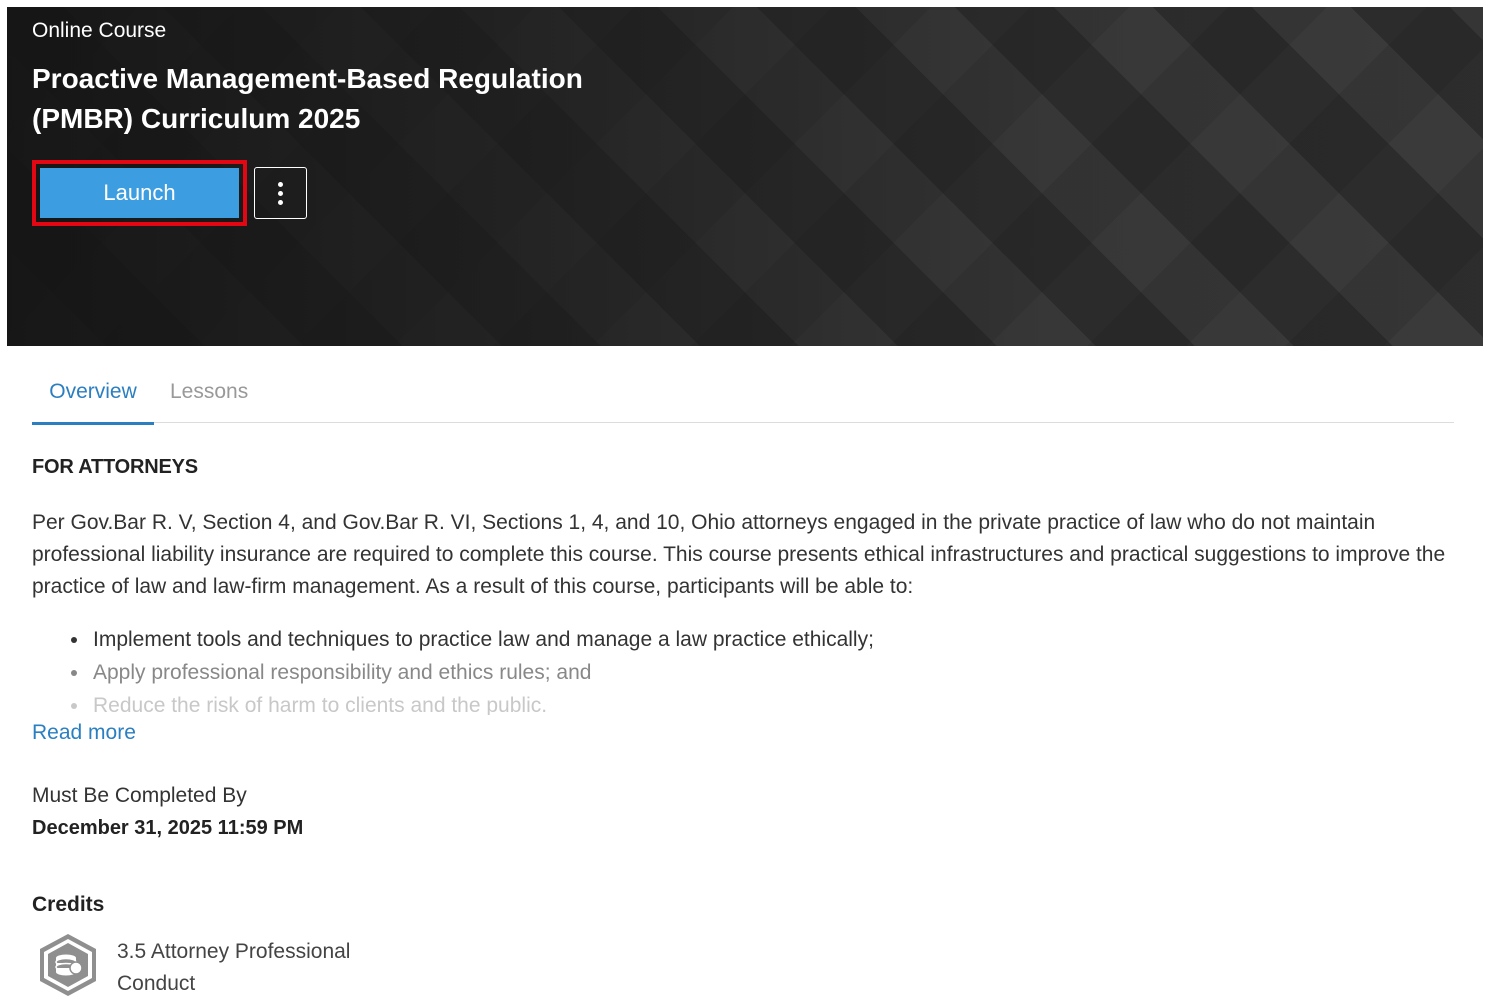 The height and width of the screenshot is (1000, 1486). What do you see at coordinates (234, 967) in the screenshot?
I see `credit-item-label: 3.5 Attorney Professional Conduct` at bounding box center [234, 967].